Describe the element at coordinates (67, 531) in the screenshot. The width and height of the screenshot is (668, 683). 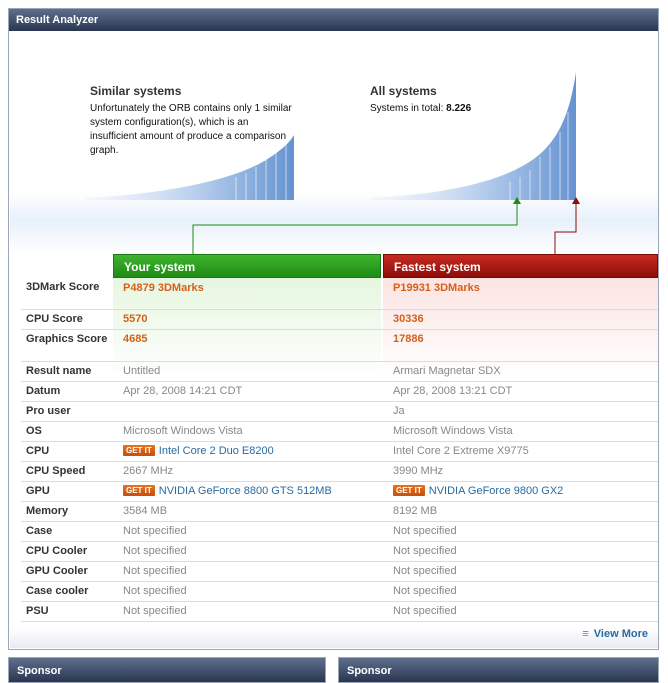
I see `row-label: Case` at that location.